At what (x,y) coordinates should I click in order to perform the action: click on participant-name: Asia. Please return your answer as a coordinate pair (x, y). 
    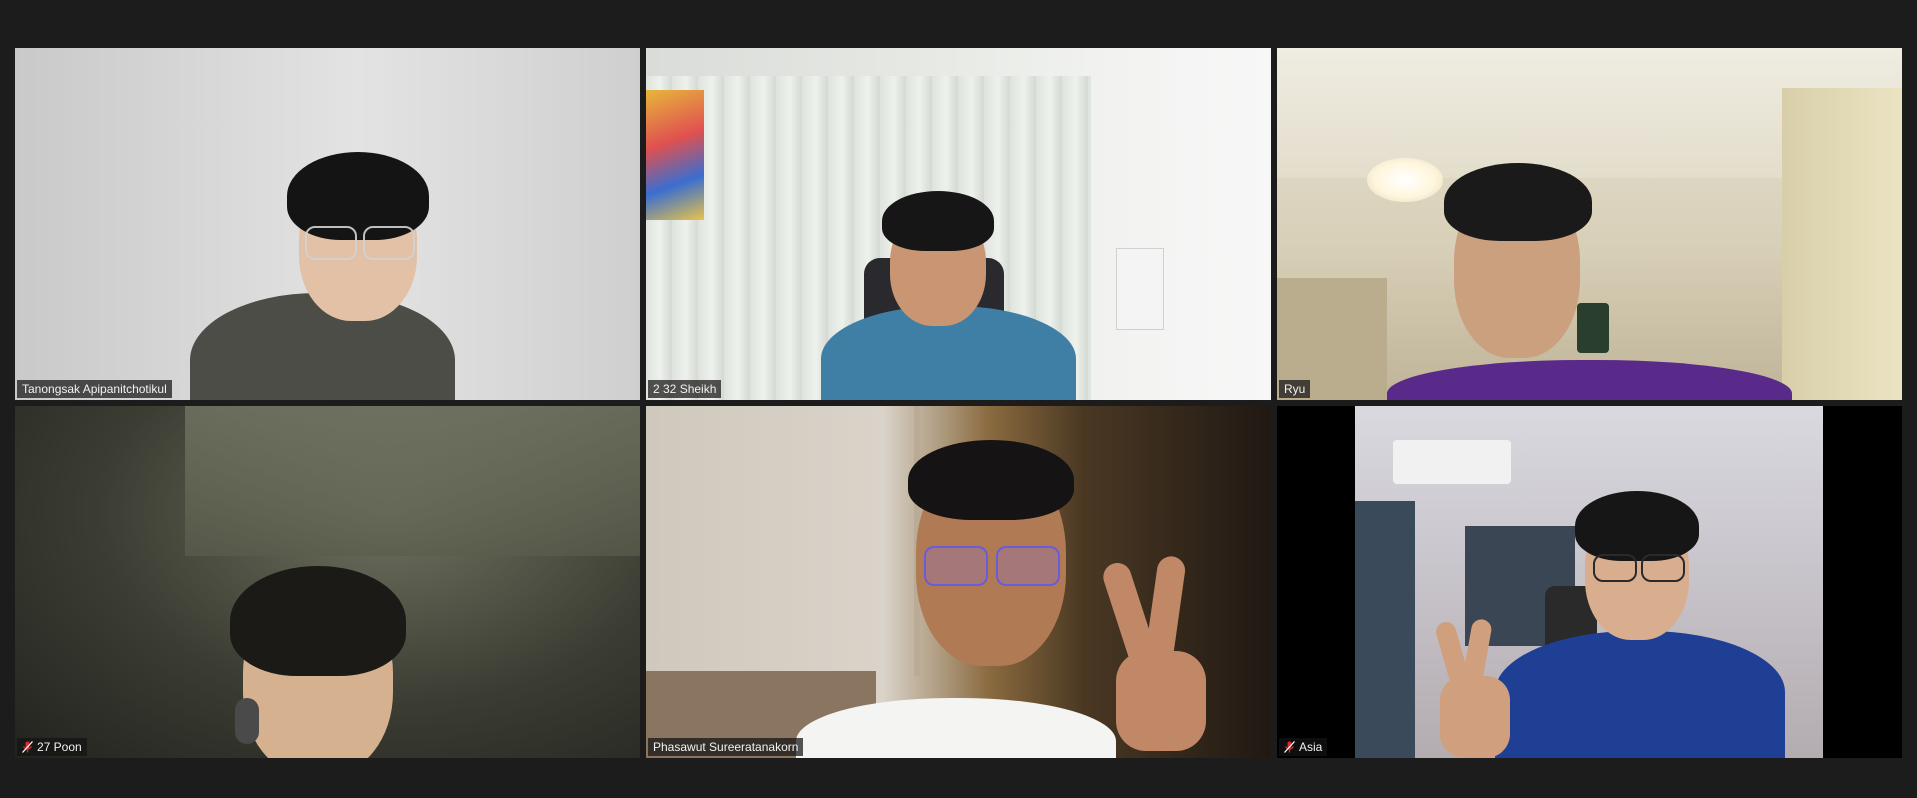
    Looking at the image, I should click on (1311, 747).